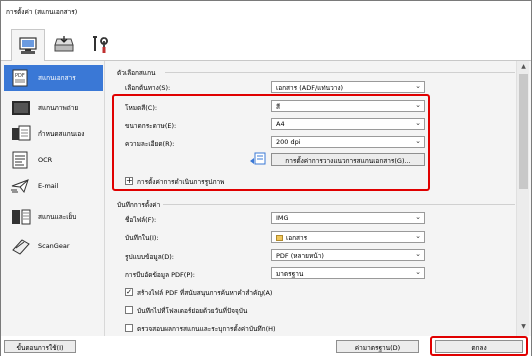  I want to click on document-scan-icon: PDF, so click(21, 78).